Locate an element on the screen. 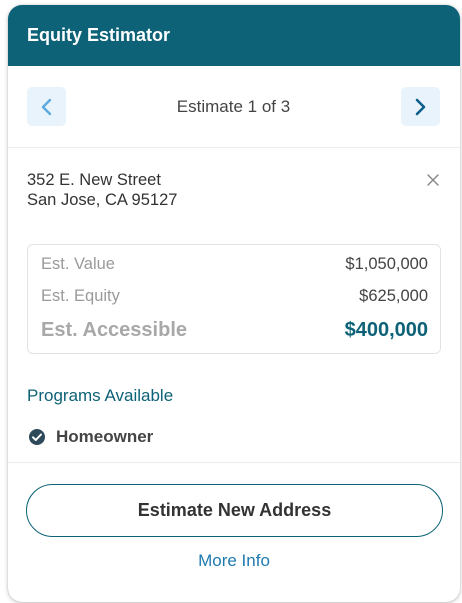 The height and width of the screenshot is (603, 462). chevron-left-icon is located at coordinates (46, 106).